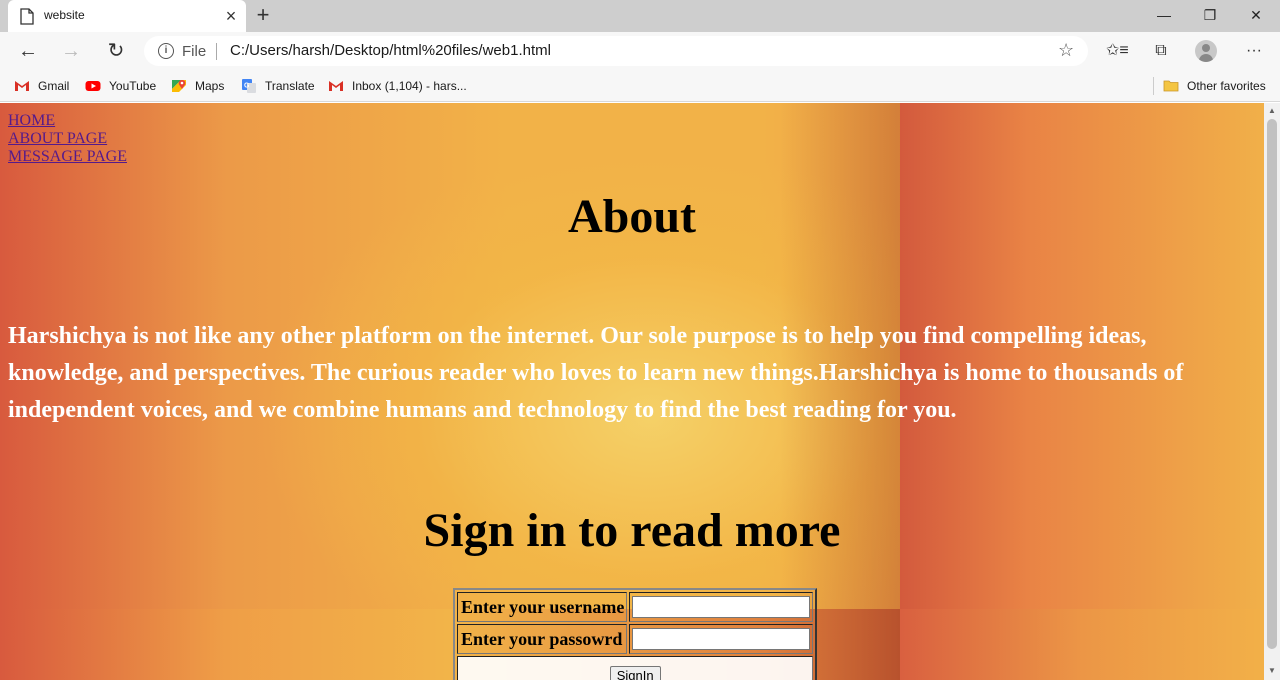 Image resolution: width=1280 pixels, height=680 pixels. I want to click on tab-title: website, so click(64, 15).